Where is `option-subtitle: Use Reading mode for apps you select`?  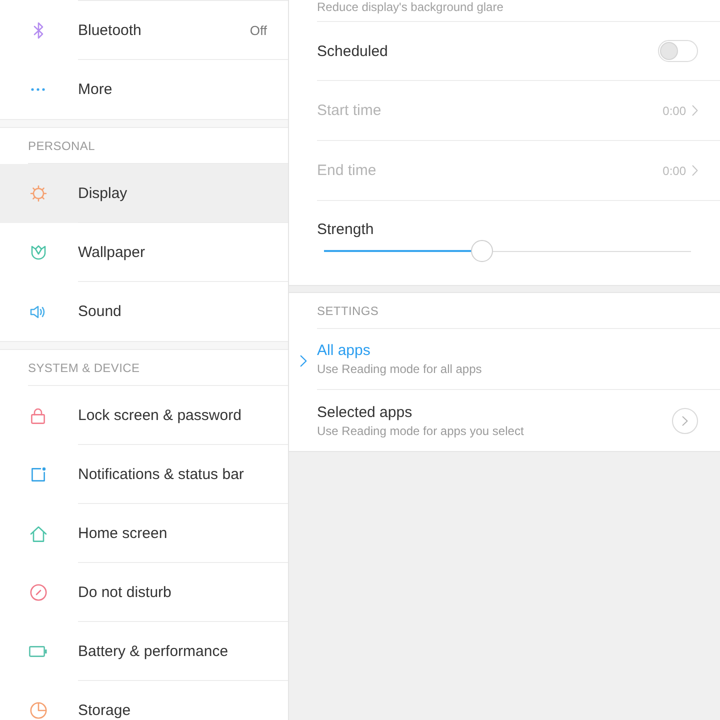
option-subtitle: Use Reading mode for apps you select is located at coordinates (420, 431).